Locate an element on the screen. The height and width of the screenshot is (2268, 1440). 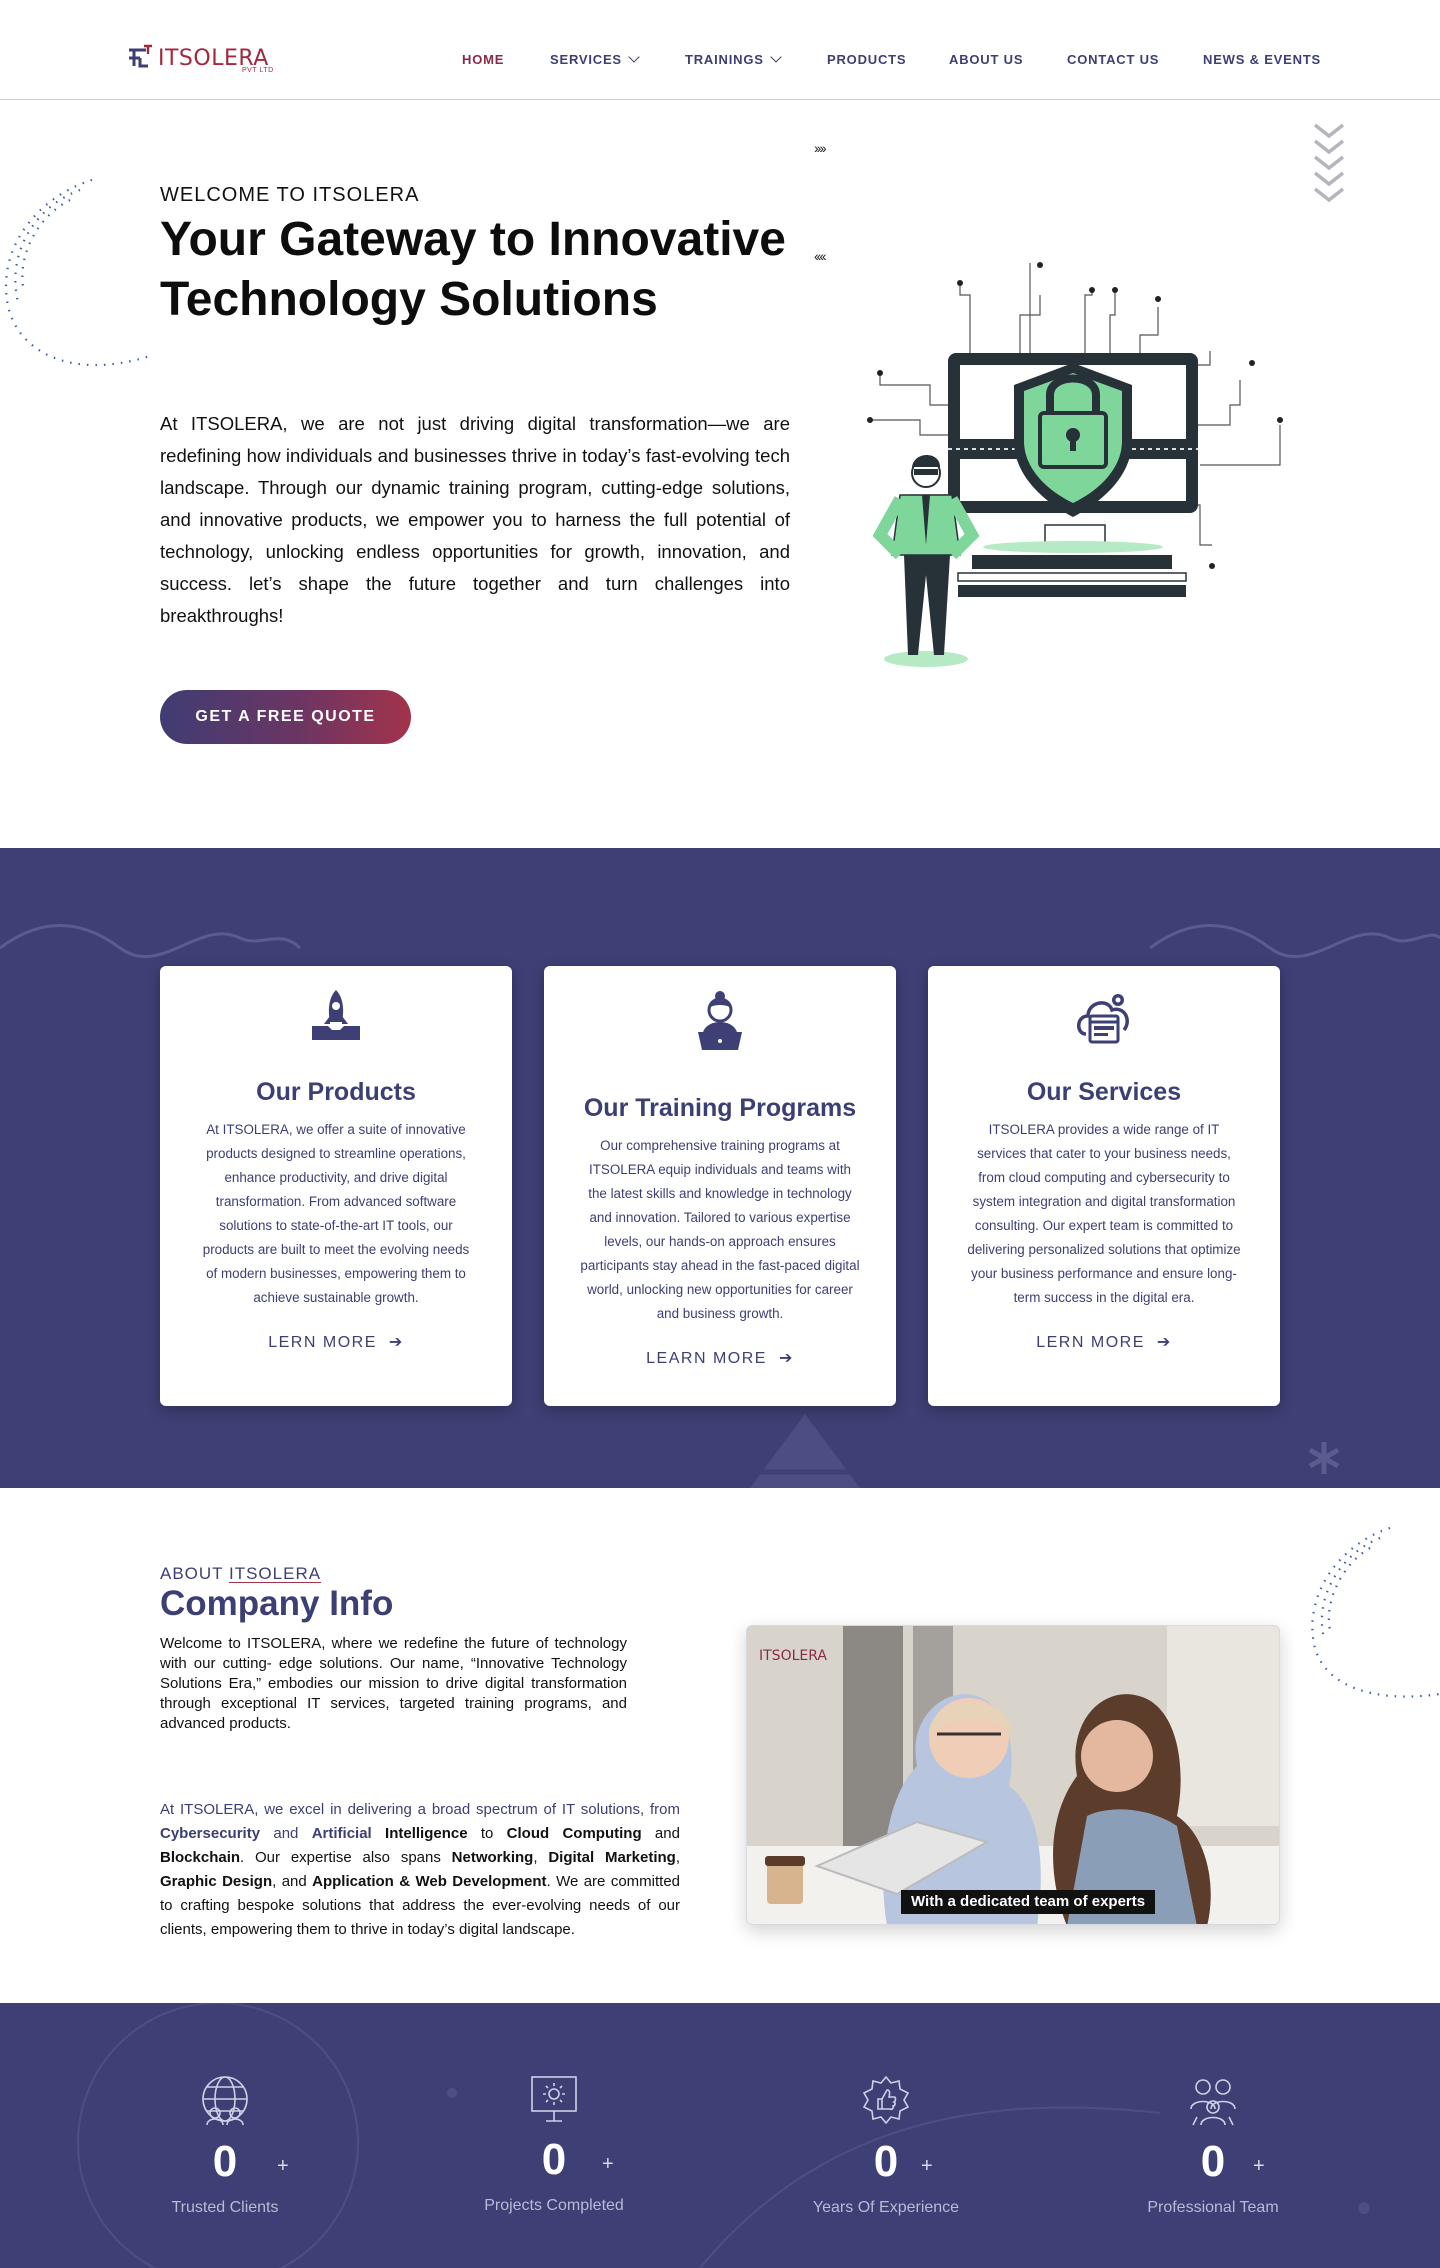
stat-professional-team-value: 0 is located at coordinates (1213, 2161).